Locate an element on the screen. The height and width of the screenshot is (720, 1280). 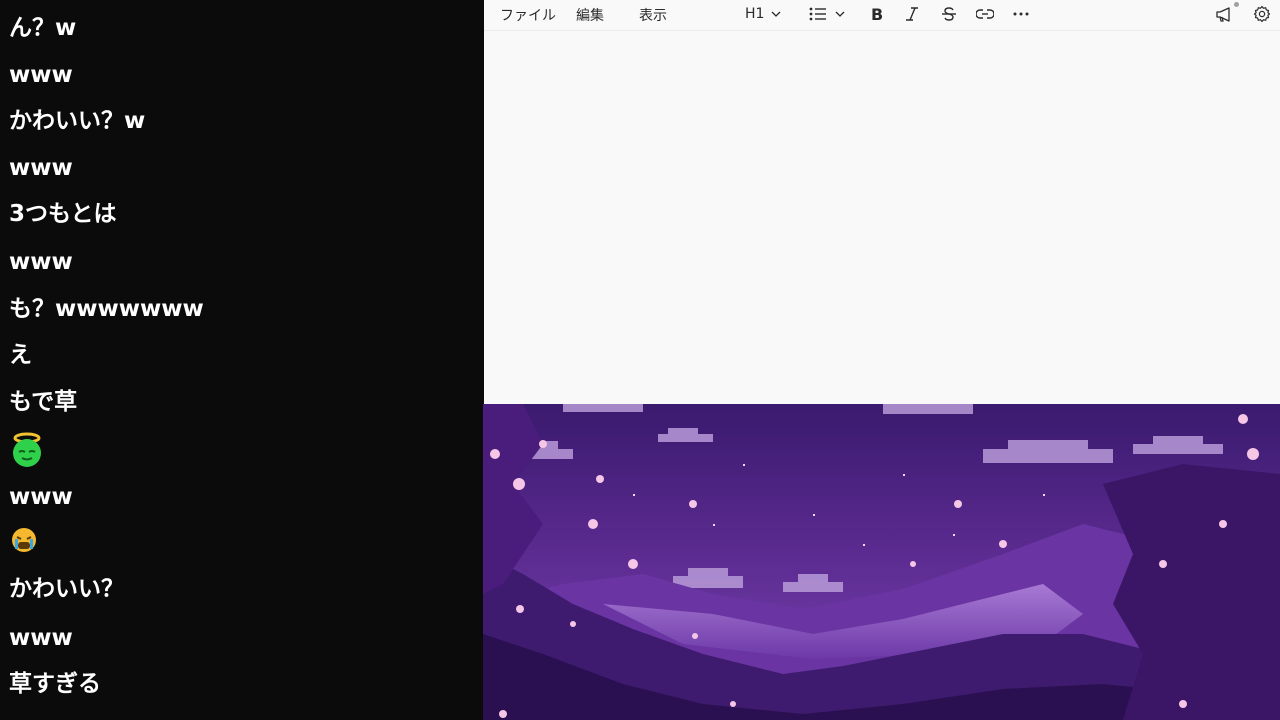
megaphone-icon is located at coordinates (1227, 12).